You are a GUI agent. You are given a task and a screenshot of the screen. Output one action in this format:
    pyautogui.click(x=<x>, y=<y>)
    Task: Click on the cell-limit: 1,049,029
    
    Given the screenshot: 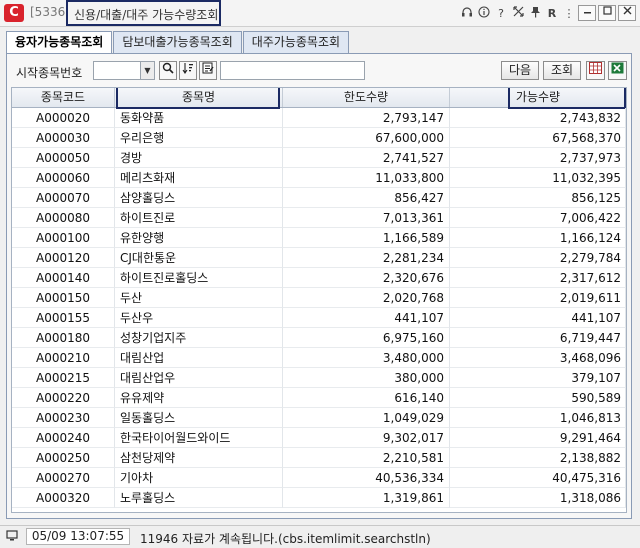 What is the action you would take?
    pyautogui.click(x=366, y=418)
    